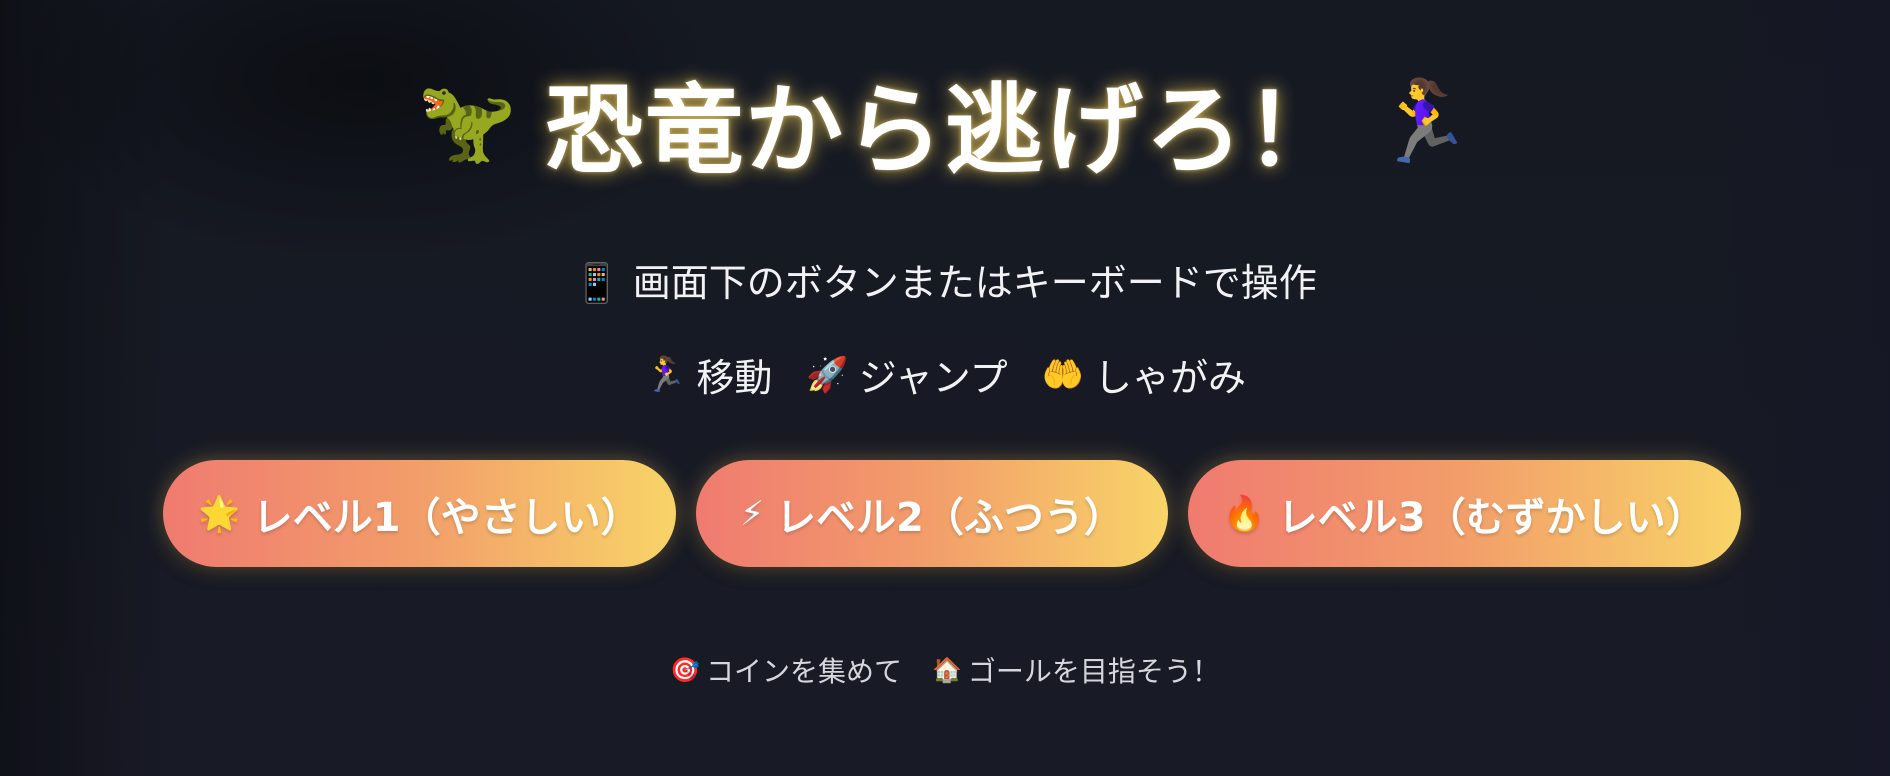 This screenshot has width=1890, height=776. What do you see at coordinates (219, 513) in the screenshot?
I see `star-icon: 🌟` at bounding box center [219, 513].